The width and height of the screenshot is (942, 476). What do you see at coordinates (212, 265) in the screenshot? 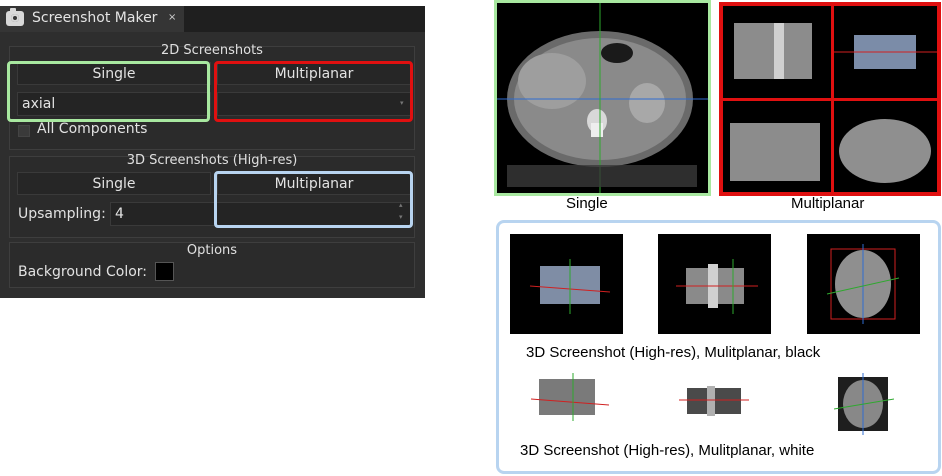
I see `section-options: Options Background Color:` at bounding box center [212, 265].